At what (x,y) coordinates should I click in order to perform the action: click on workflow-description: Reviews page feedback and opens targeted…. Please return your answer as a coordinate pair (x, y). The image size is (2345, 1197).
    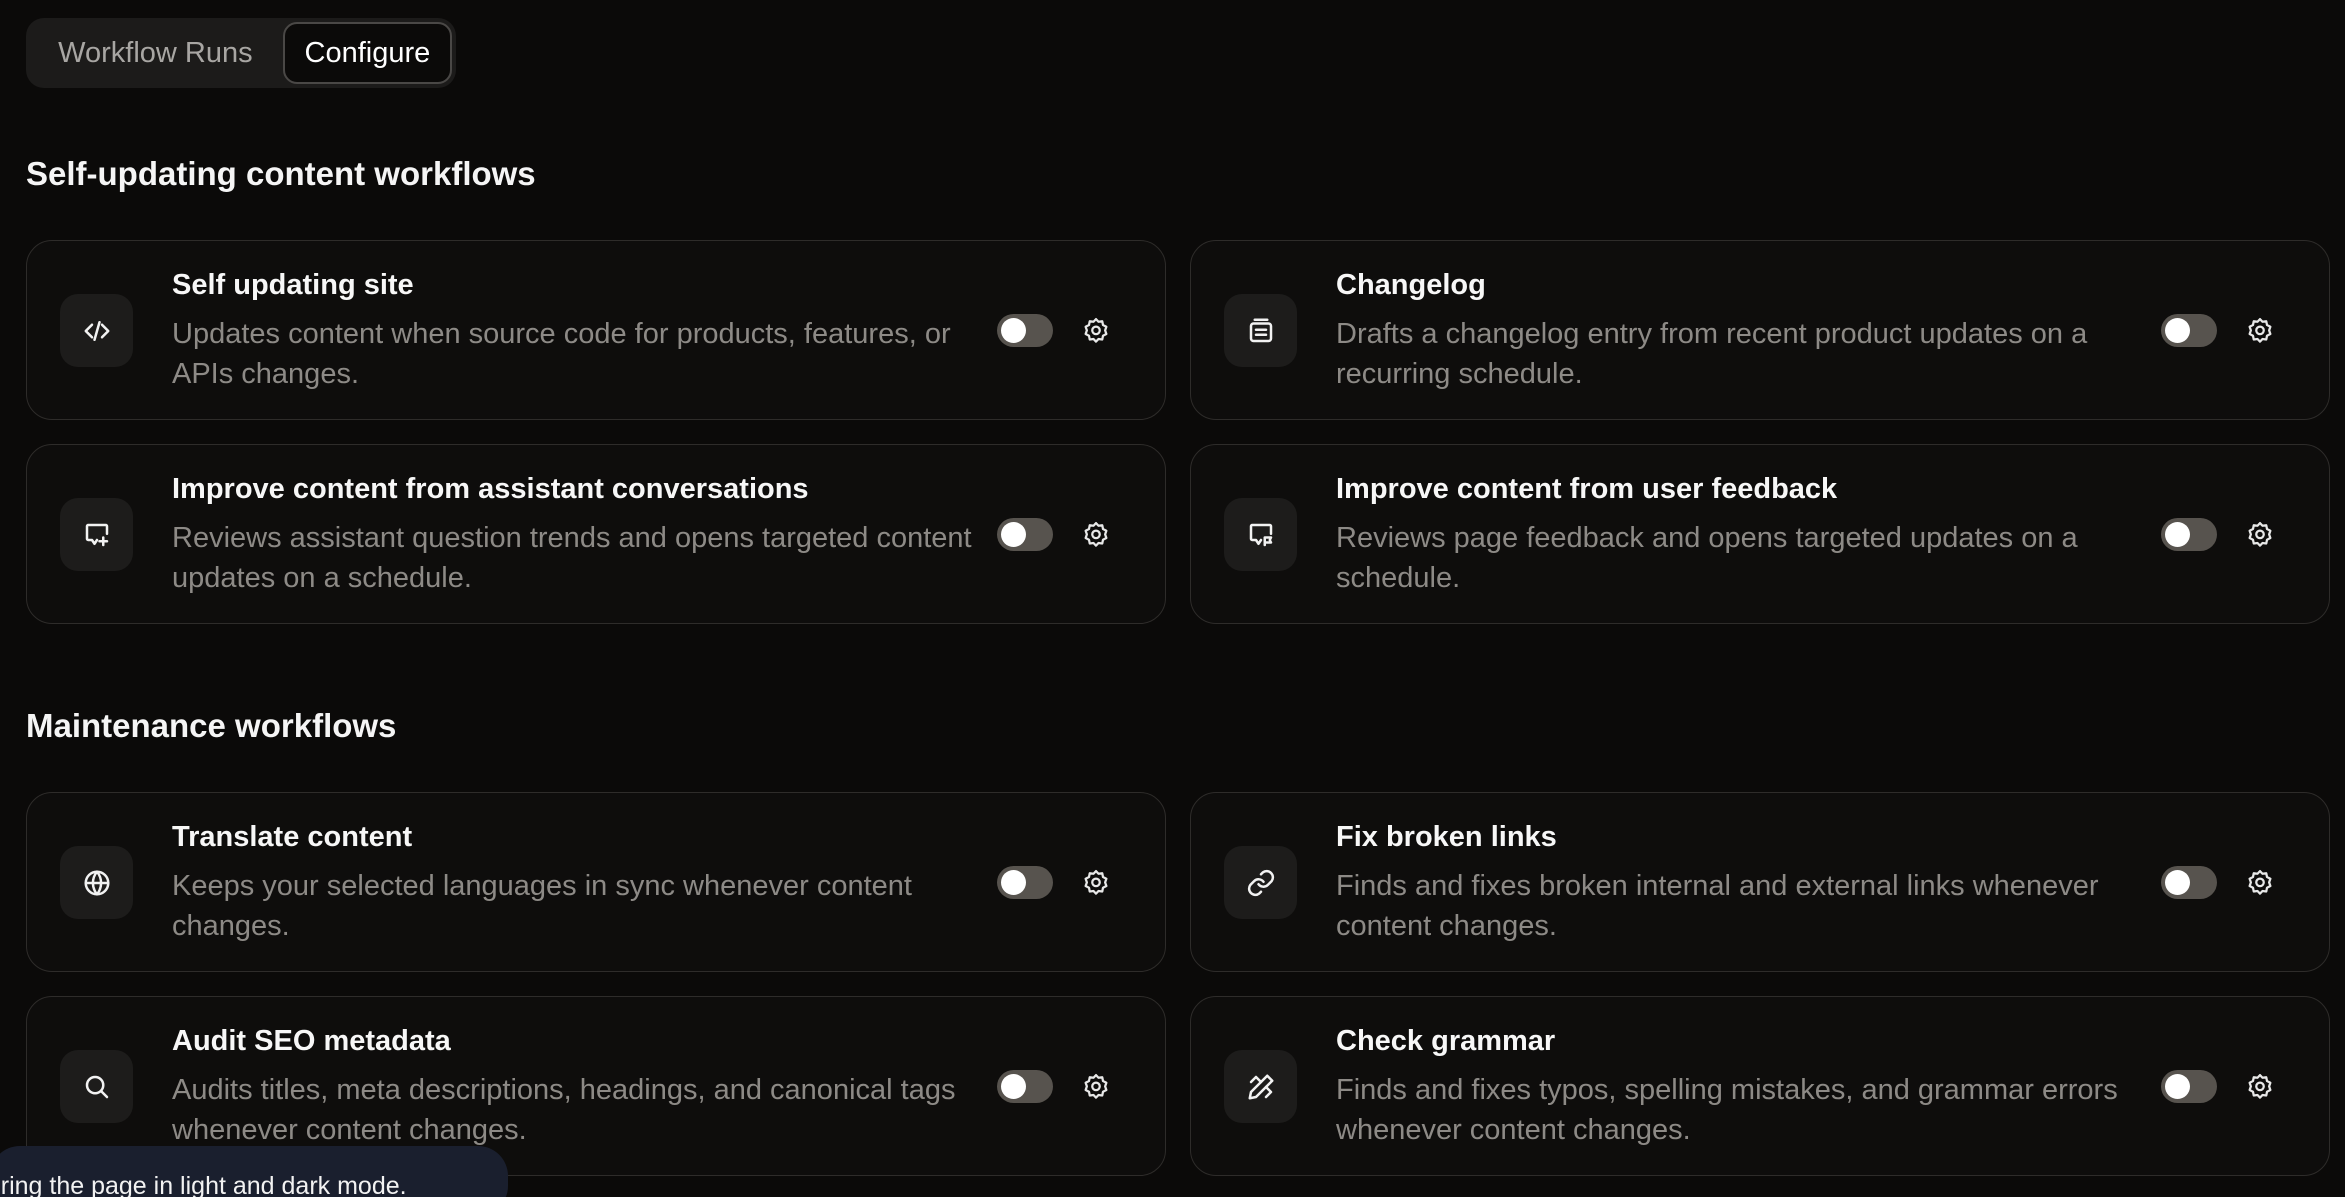
    Looking at the image, I should click on (1707, 558).